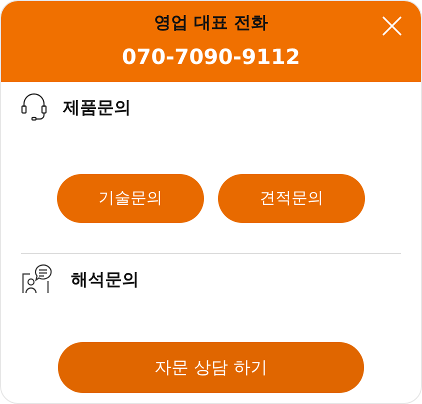 This screenshot has width=422, height=404. I want to click on inquiry-button: 기술문의, so click(130, 198).